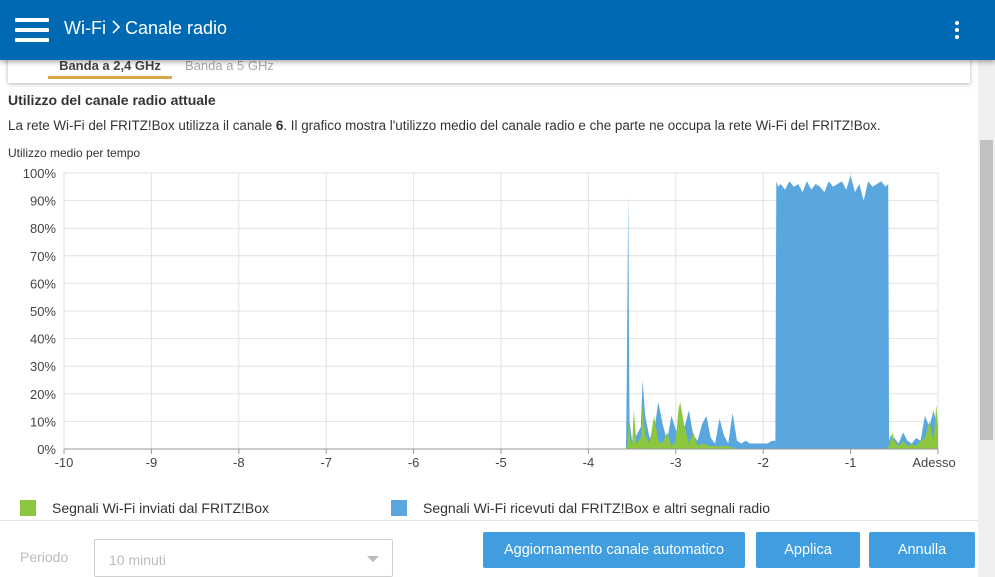 The image size is (995, 577). I want to click on chart-caption: Utilizzo medio per tempo, so click(74, 153).